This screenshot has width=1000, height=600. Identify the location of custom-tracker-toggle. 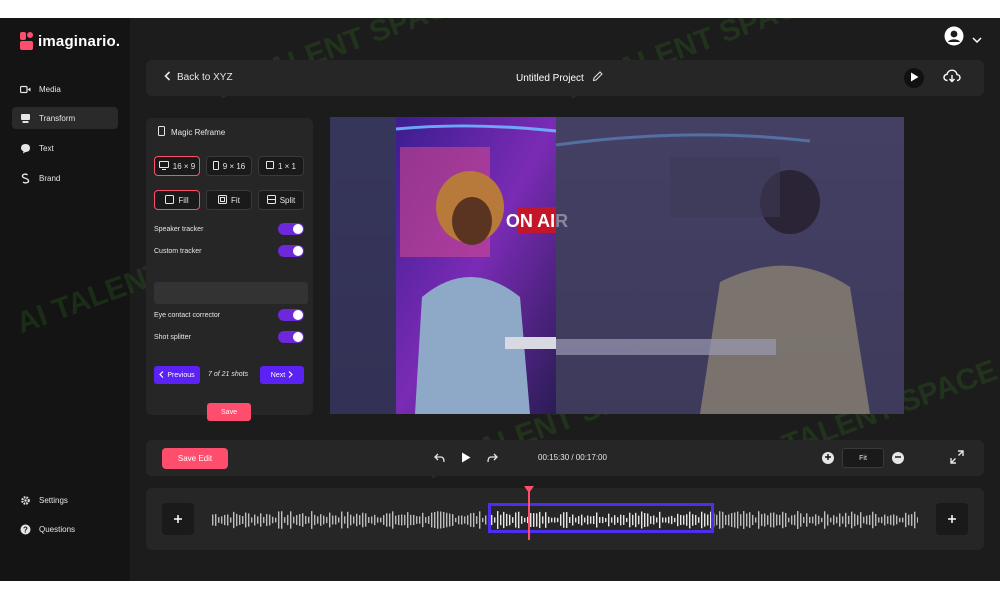
(291, 251).